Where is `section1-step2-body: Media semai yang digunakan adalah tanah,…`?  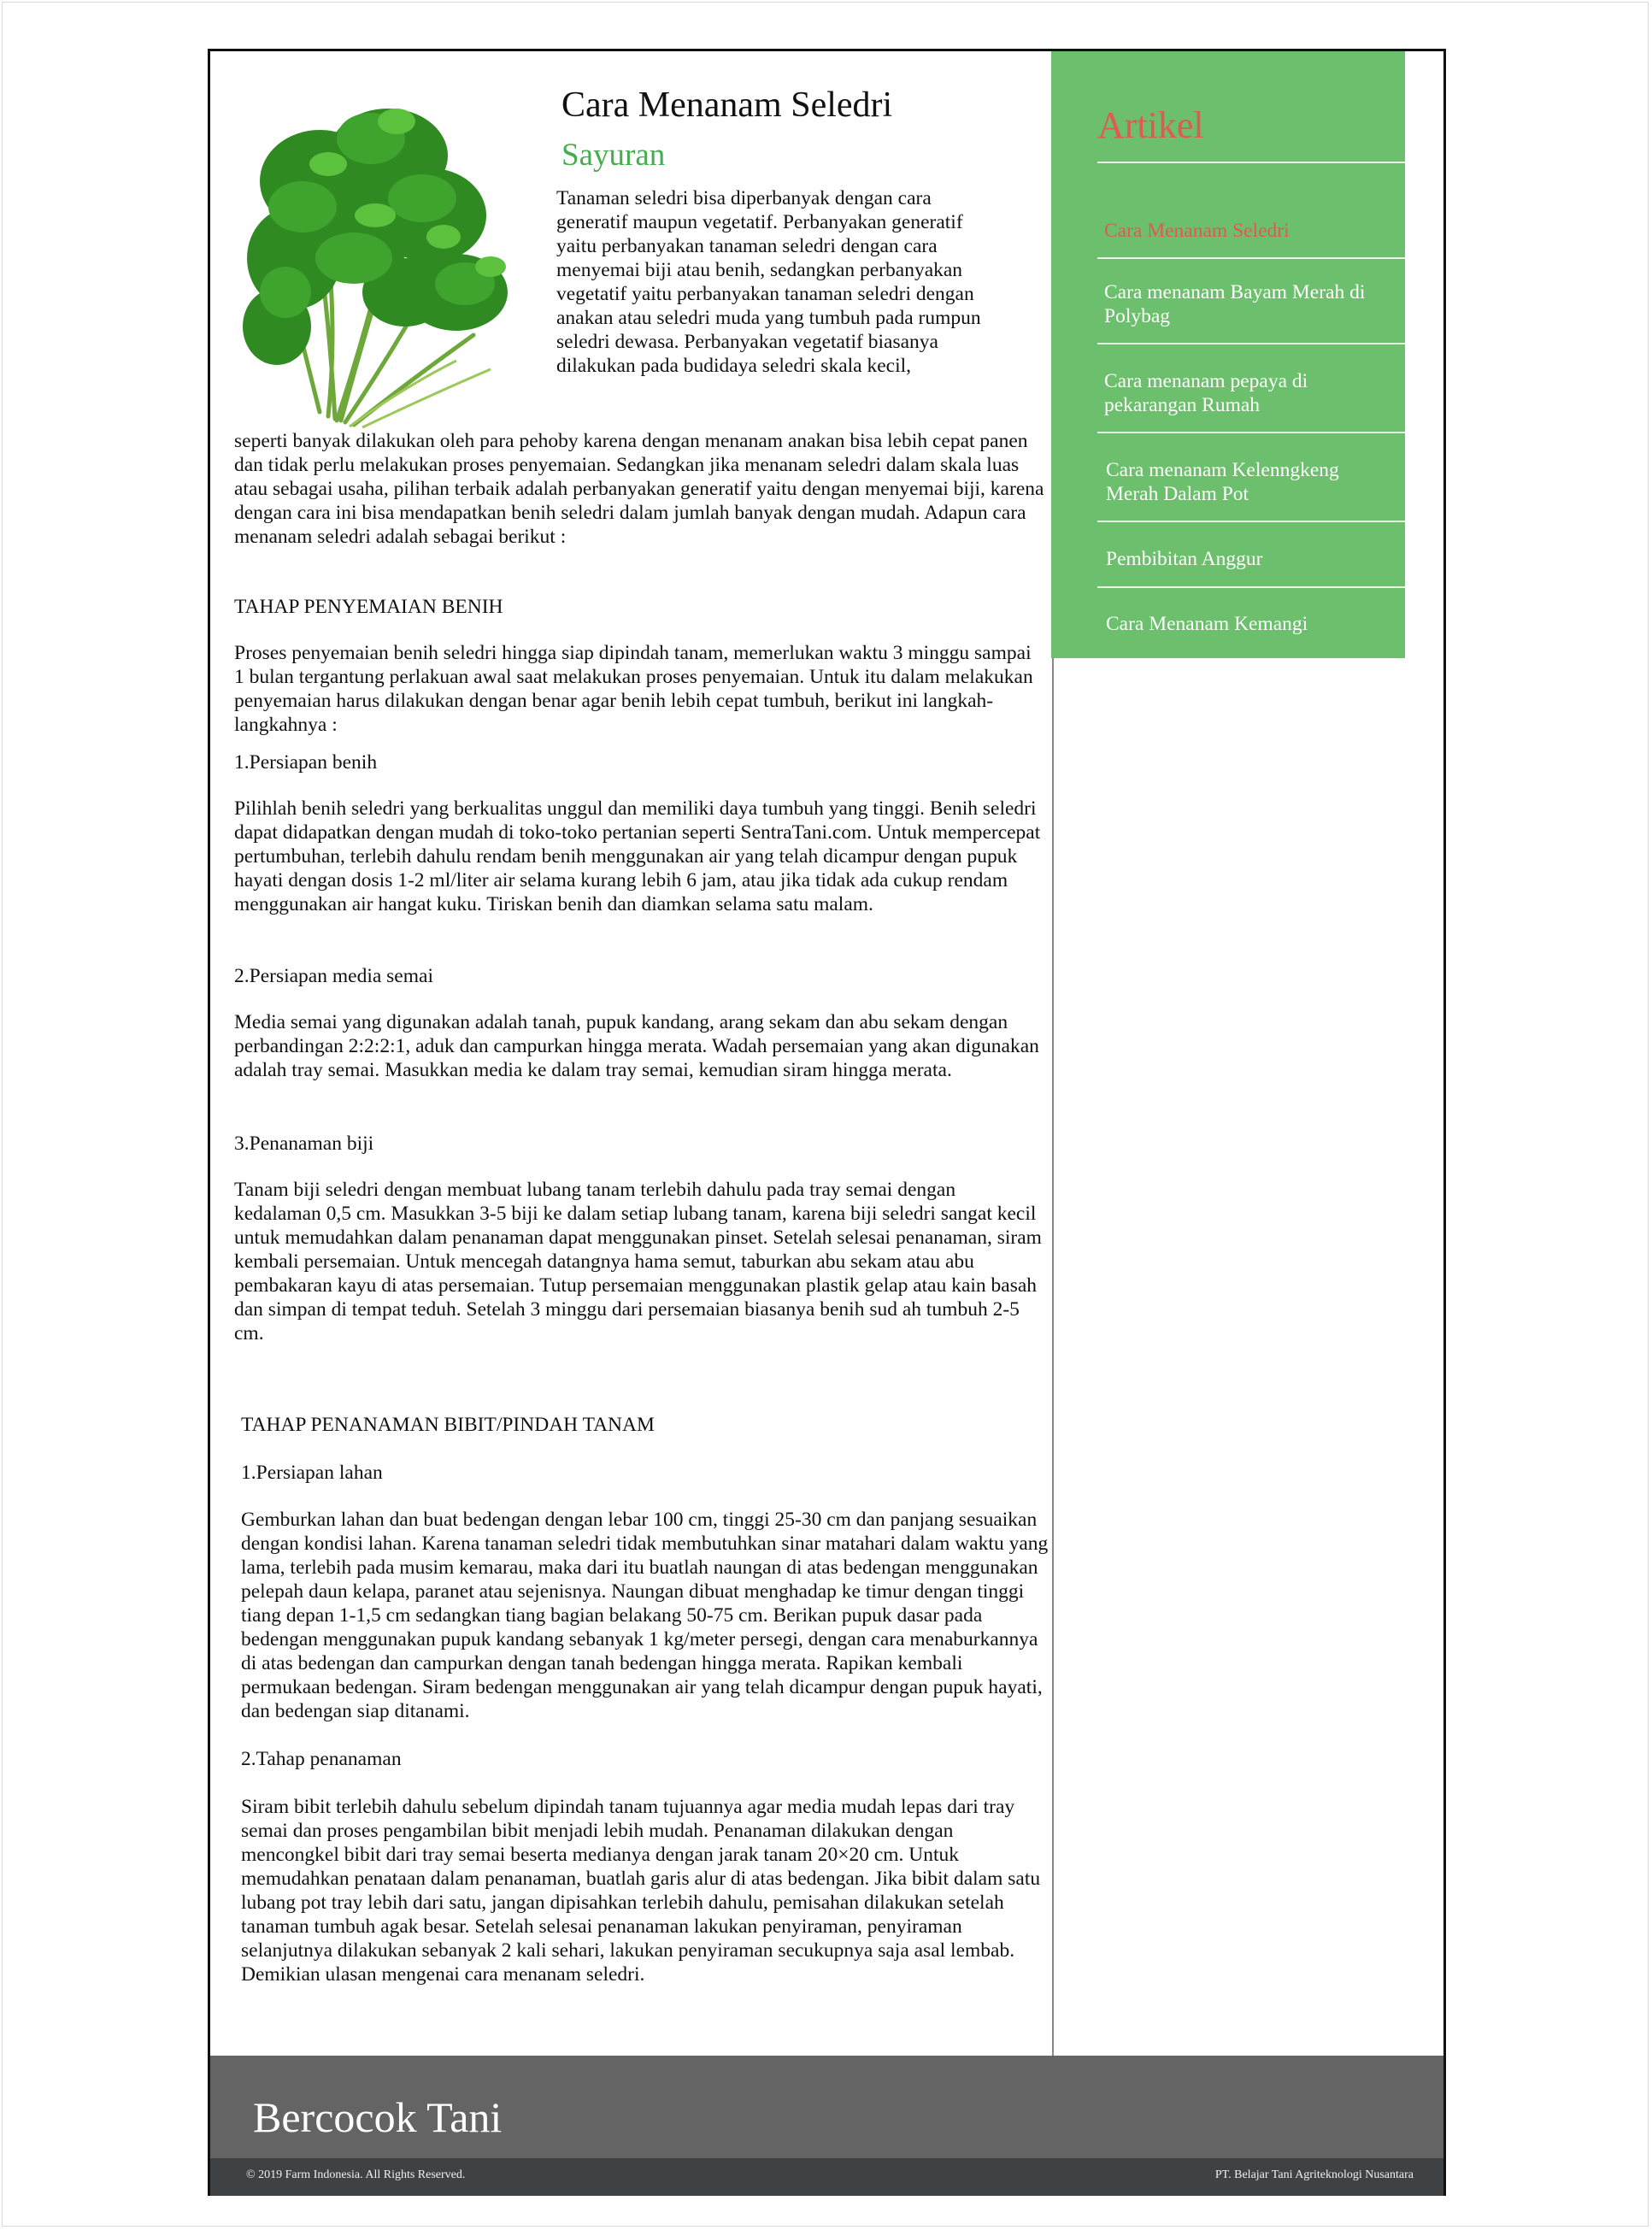
section1-step2-body: Media semai yang digunakan adalah tanah,… is located at coordinates (636, 1046).